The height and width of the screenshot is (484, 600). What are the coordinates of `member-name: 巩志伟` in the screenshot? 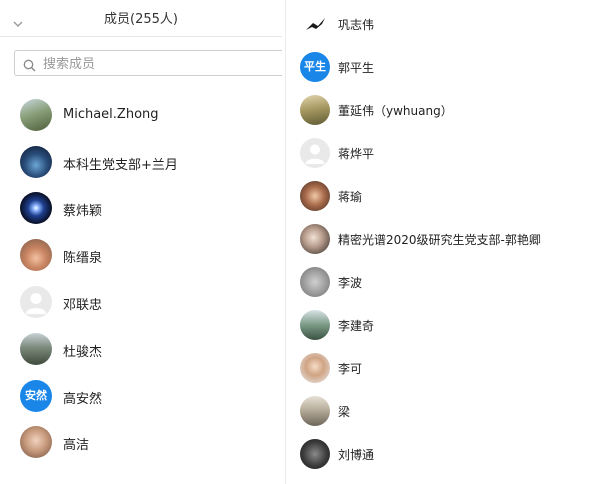 It's located at (356, 25).